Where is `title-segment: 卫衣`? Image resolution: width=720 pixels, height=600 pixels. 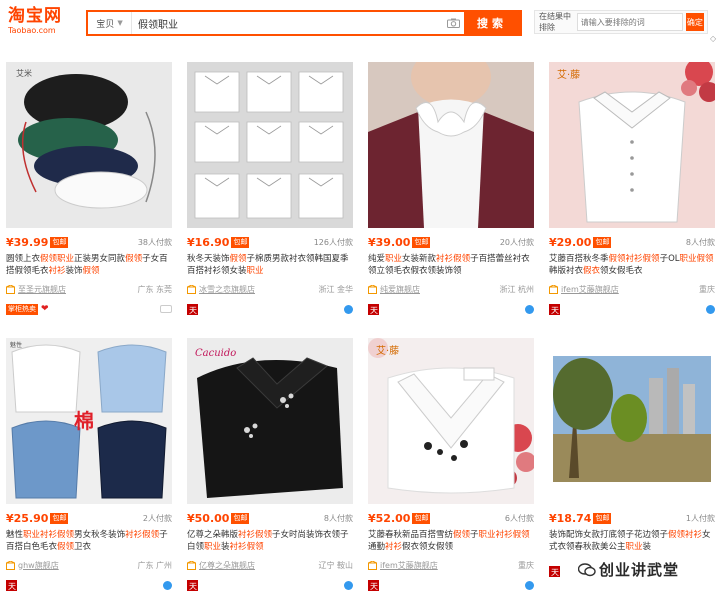
title-segment: 卫衣 is located at coordinates (83, 547).